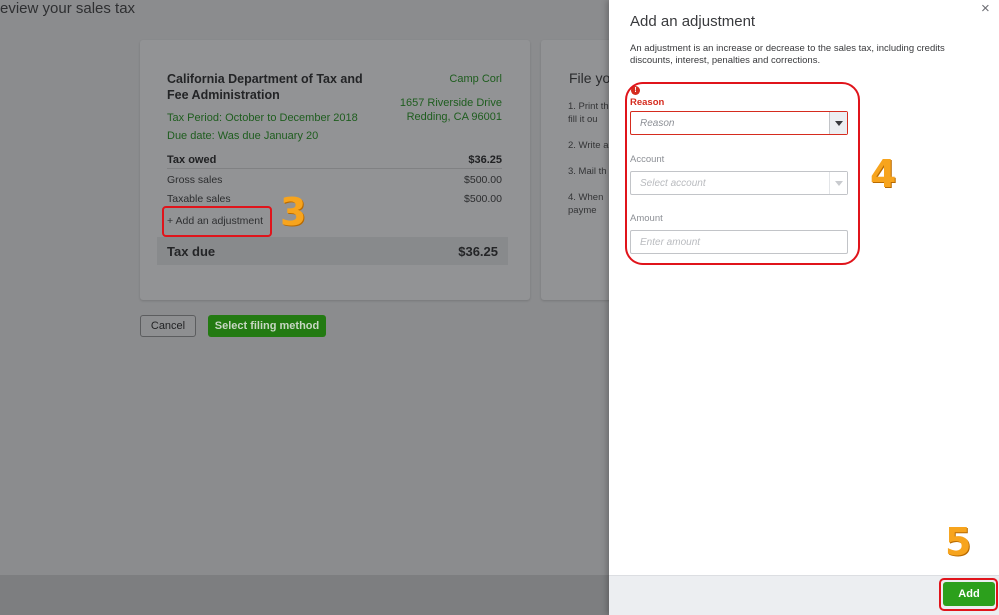  Describe the element at coordinates (334, 180) in the screenshot. I see `gross-sales-row: Gross sales $500.00` at that location.